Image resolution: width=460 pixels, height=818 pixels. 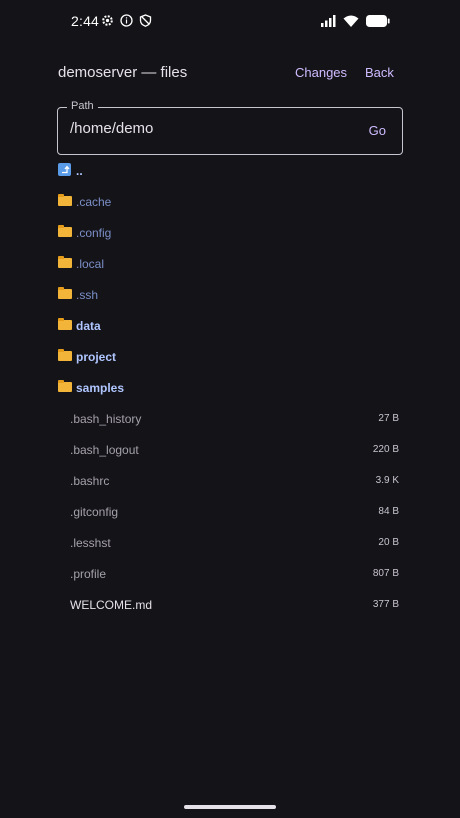 What do you see at coordinates (385, 573) in the screenshot?
I see `file-size: 807 B` at bounding box center [385, 573].